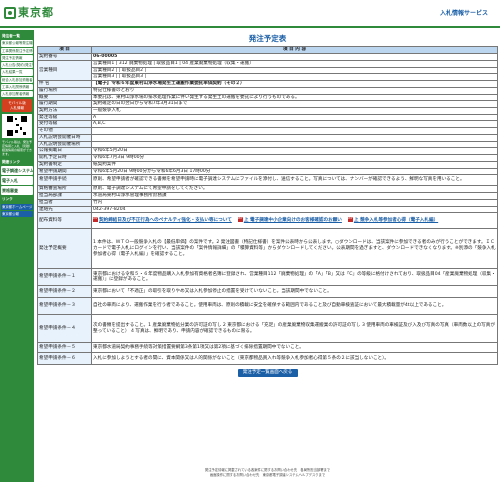  I want to click on row-label: 希望申請条件－１, so click(64, 277).